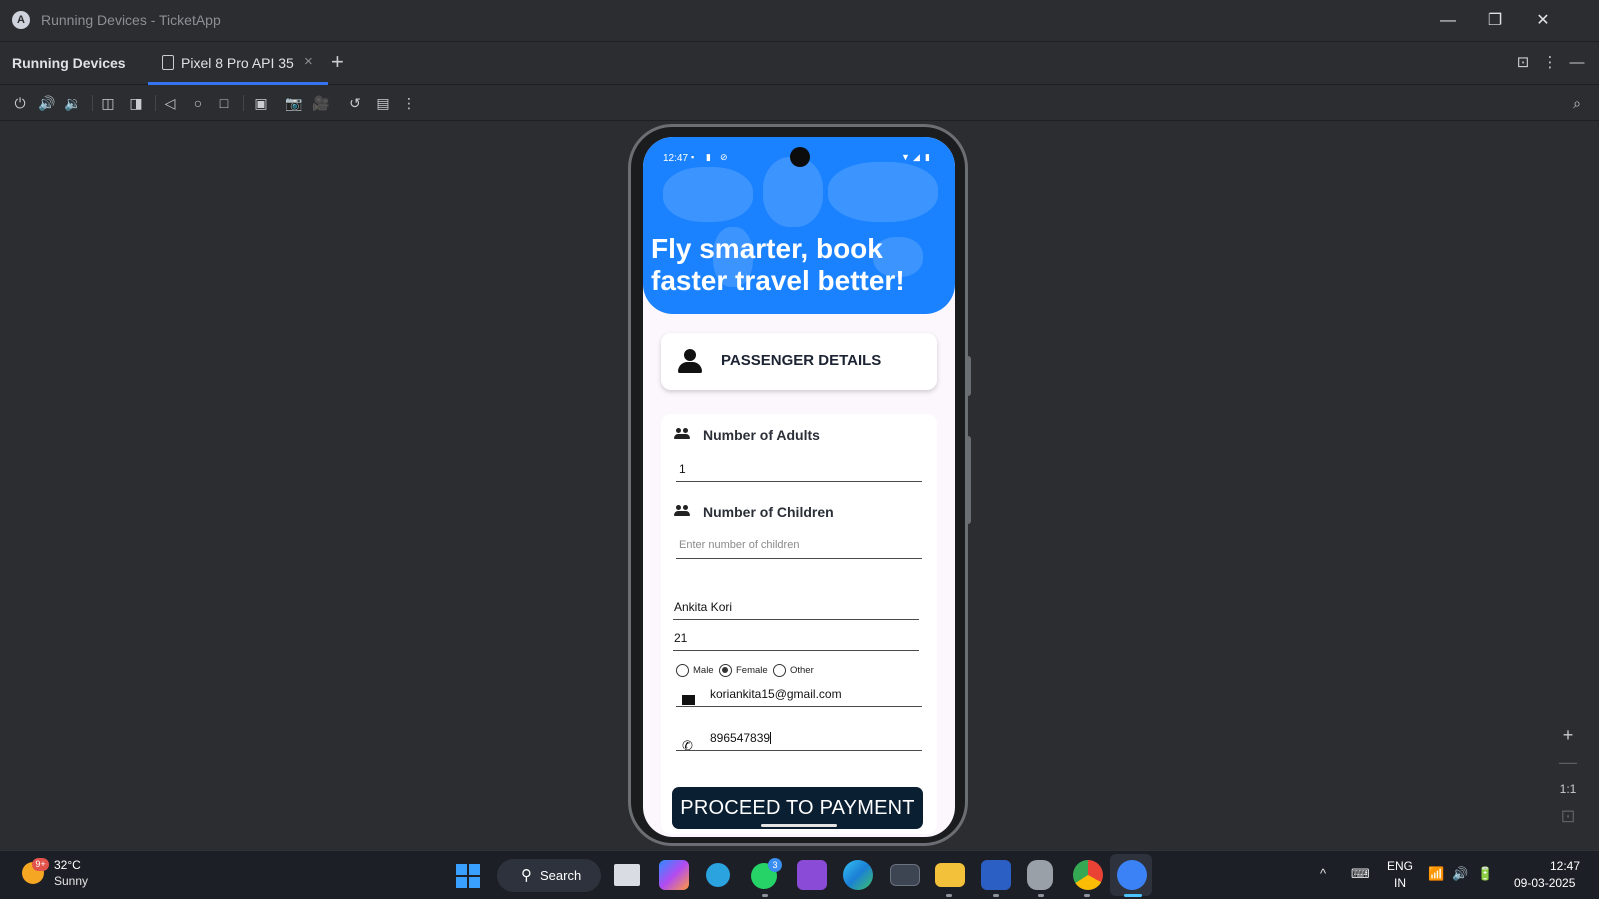 The height and width of the screenshot is (899, 1599). Describe the element at coordinates (136, 103) in the screenshot. I see `rotate-right-icon: ◨` at that location.